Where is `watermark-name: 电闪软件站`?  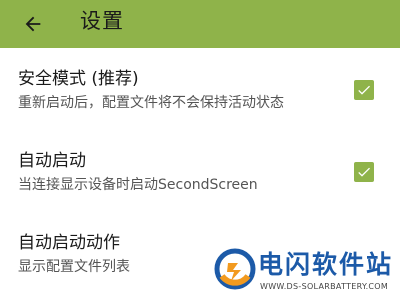 watermark-name: 电闪软件站 is located at coordinates (326, 264).